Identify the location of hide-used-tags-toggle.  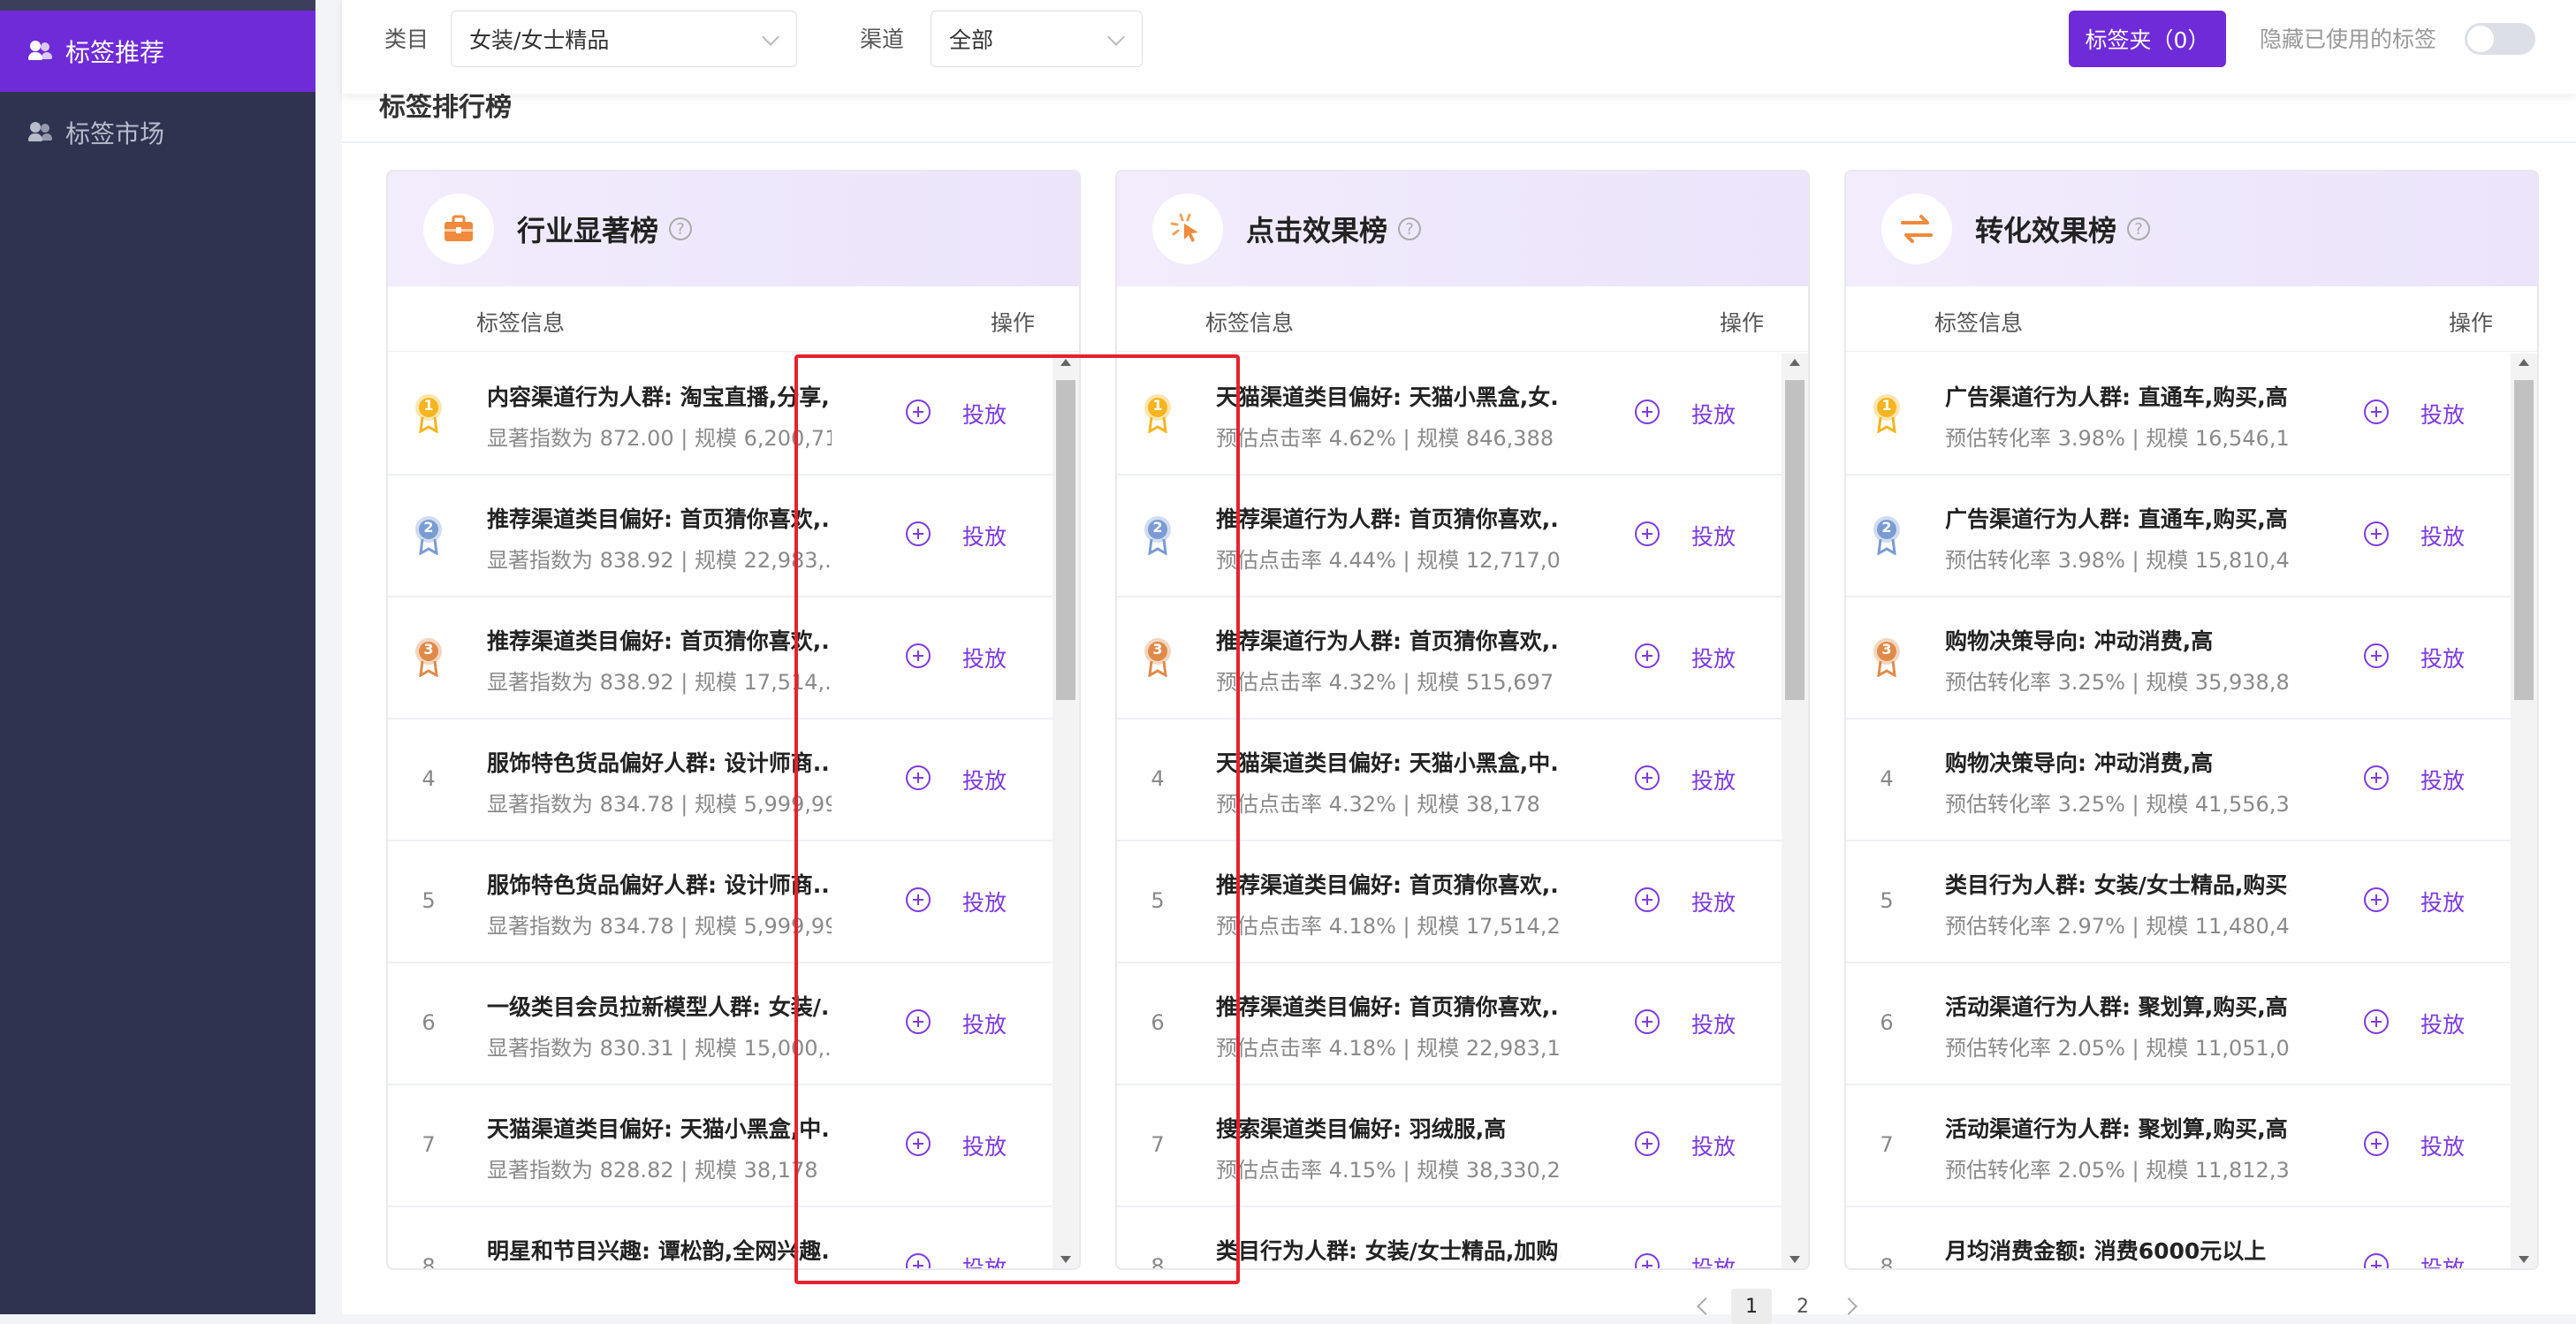
(2500, 39).